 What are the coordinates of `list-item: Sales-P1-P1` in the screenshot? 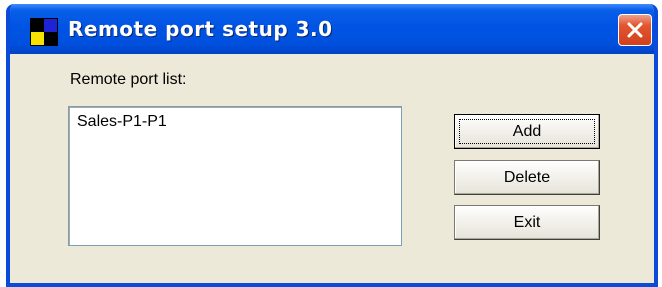 It's located at (122, 122).